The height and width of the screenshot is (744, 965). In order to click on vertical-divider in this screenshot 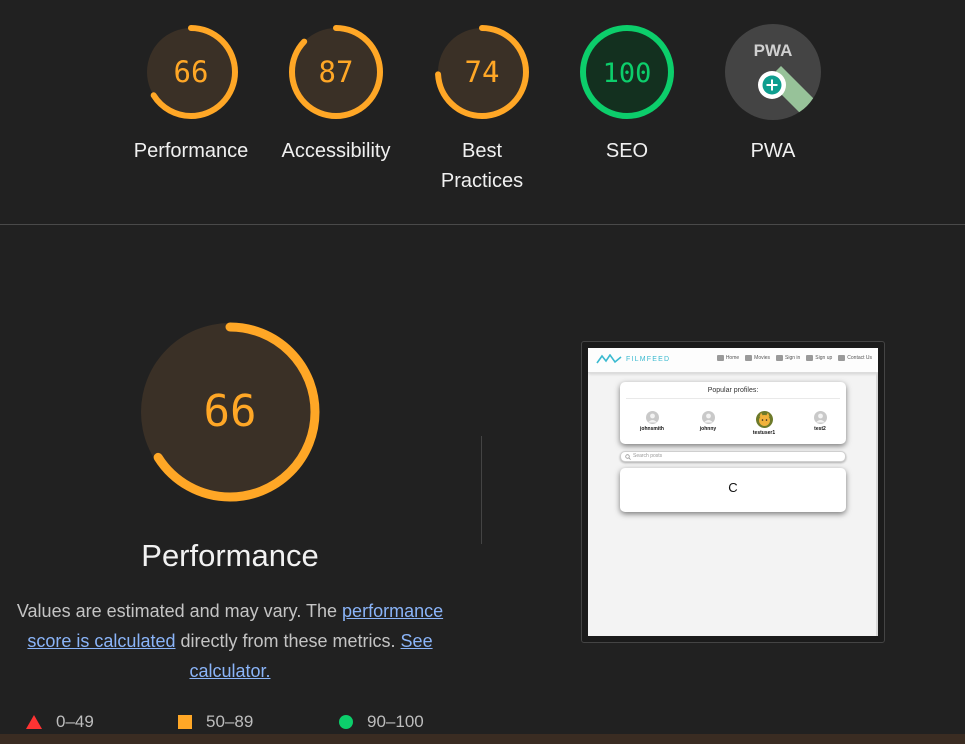, I will do `click(481, 490)`.